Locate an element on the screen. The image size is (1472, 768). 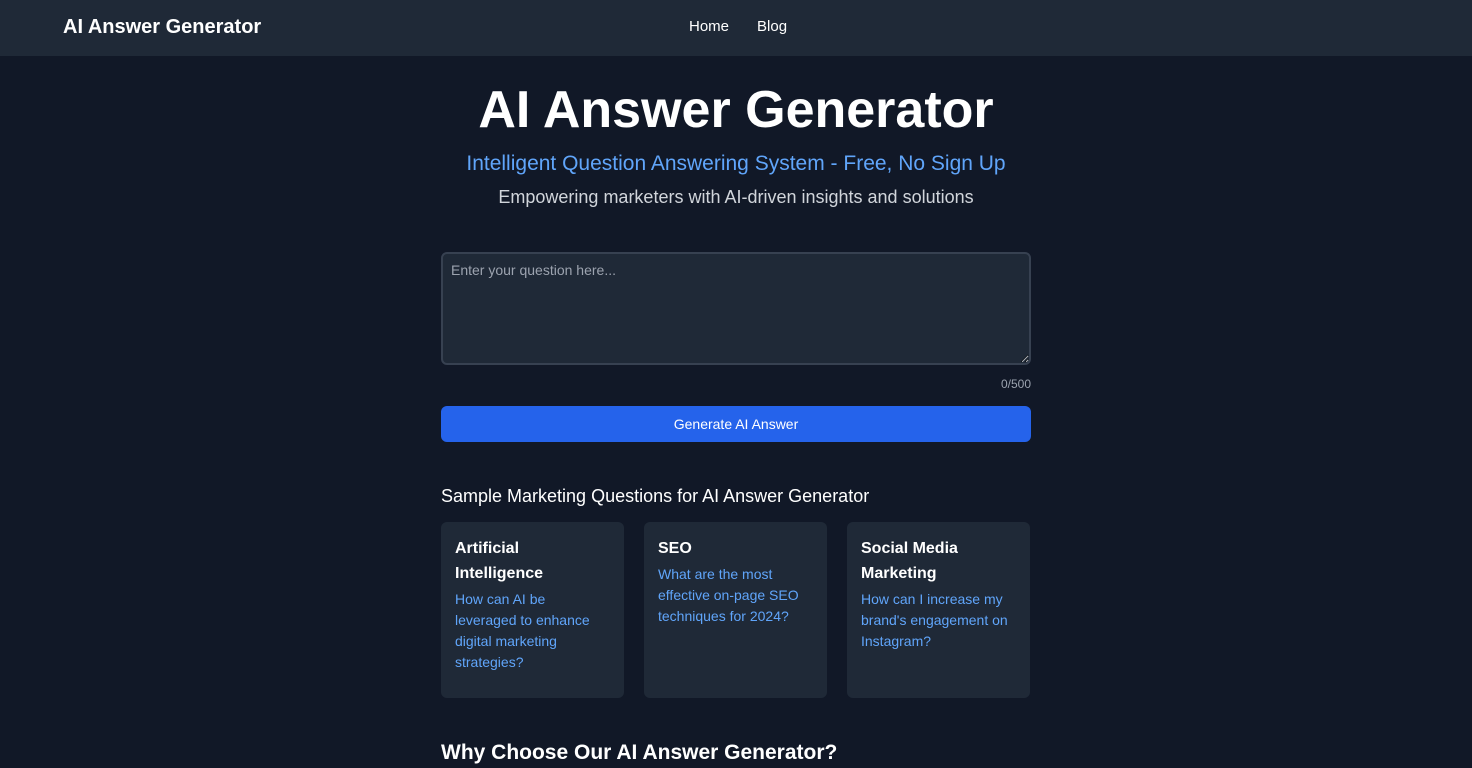
sample-card-title: Social Media Marketing is located at coordinates (909, 561).